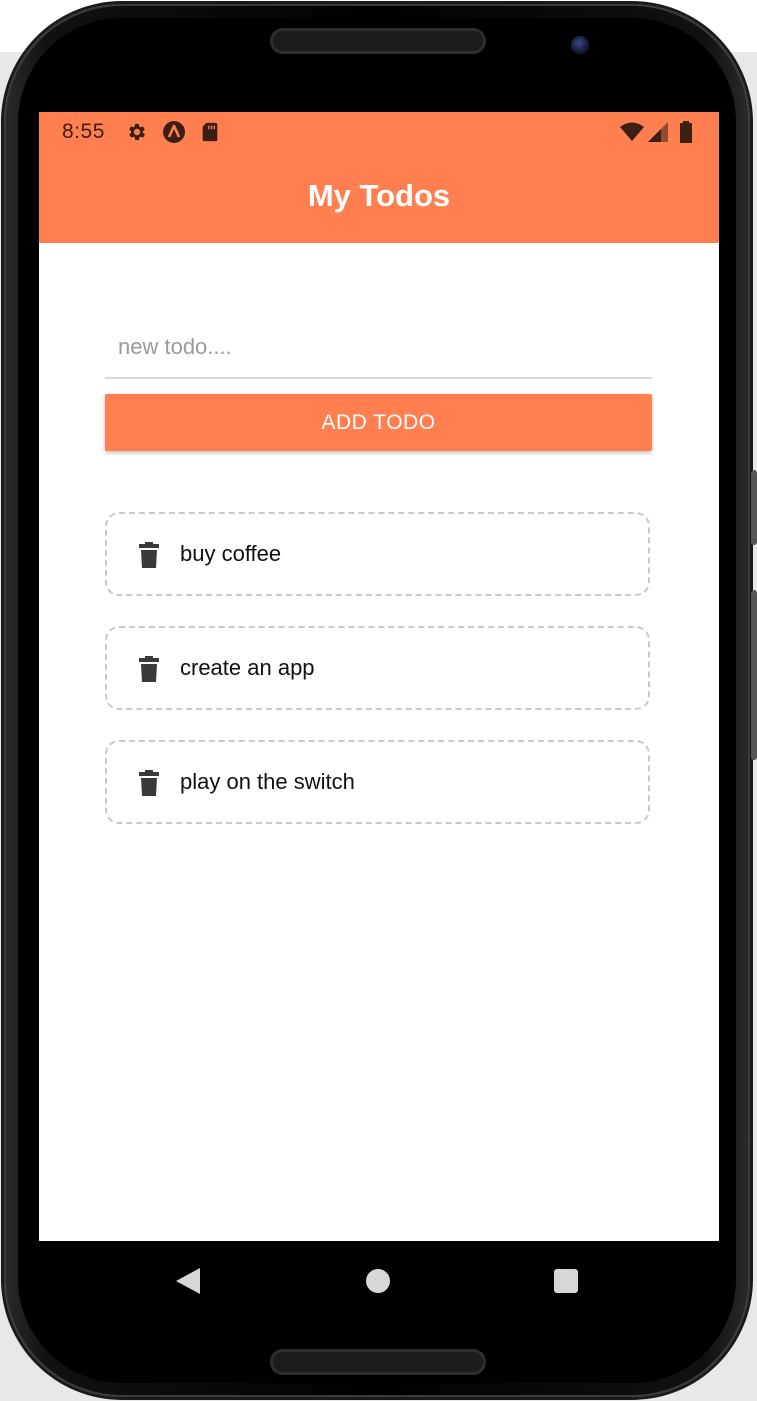 The image size is (757, 1401). What do you see at coordinates (174, 132) in the screenshot?
I see `app-notification-icon` at bounding box center [174, 132].